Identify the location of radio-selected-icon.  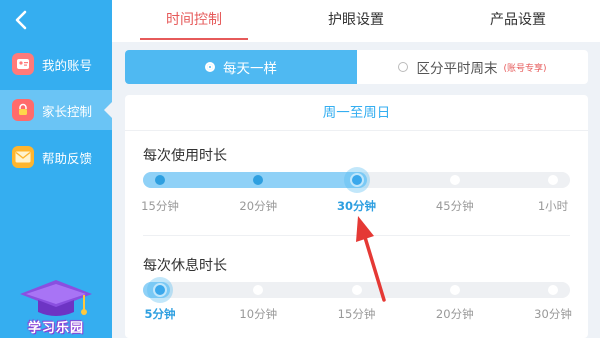
(210, 67).